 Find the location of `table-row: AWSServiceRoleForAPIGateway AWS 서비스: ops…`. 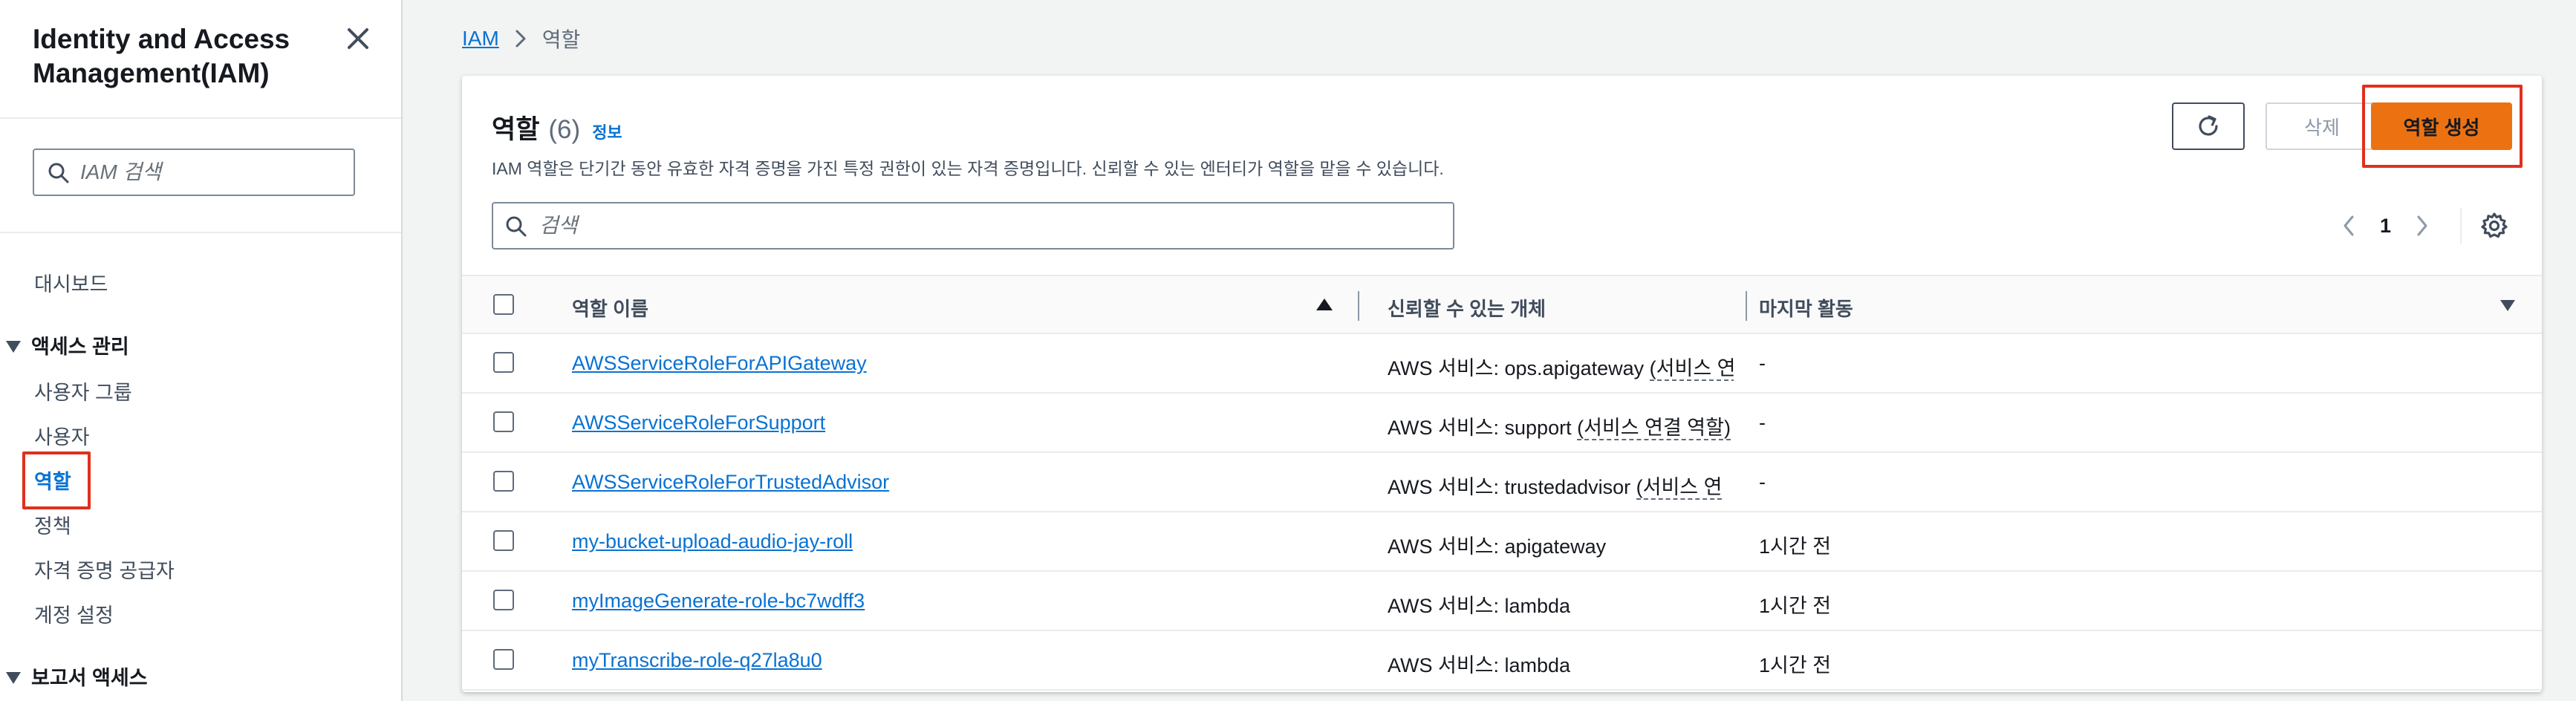

table-row: AWSServiceRoleForAPIGateway AWS 서비스: ops… is located at coordinates (1502, 364).